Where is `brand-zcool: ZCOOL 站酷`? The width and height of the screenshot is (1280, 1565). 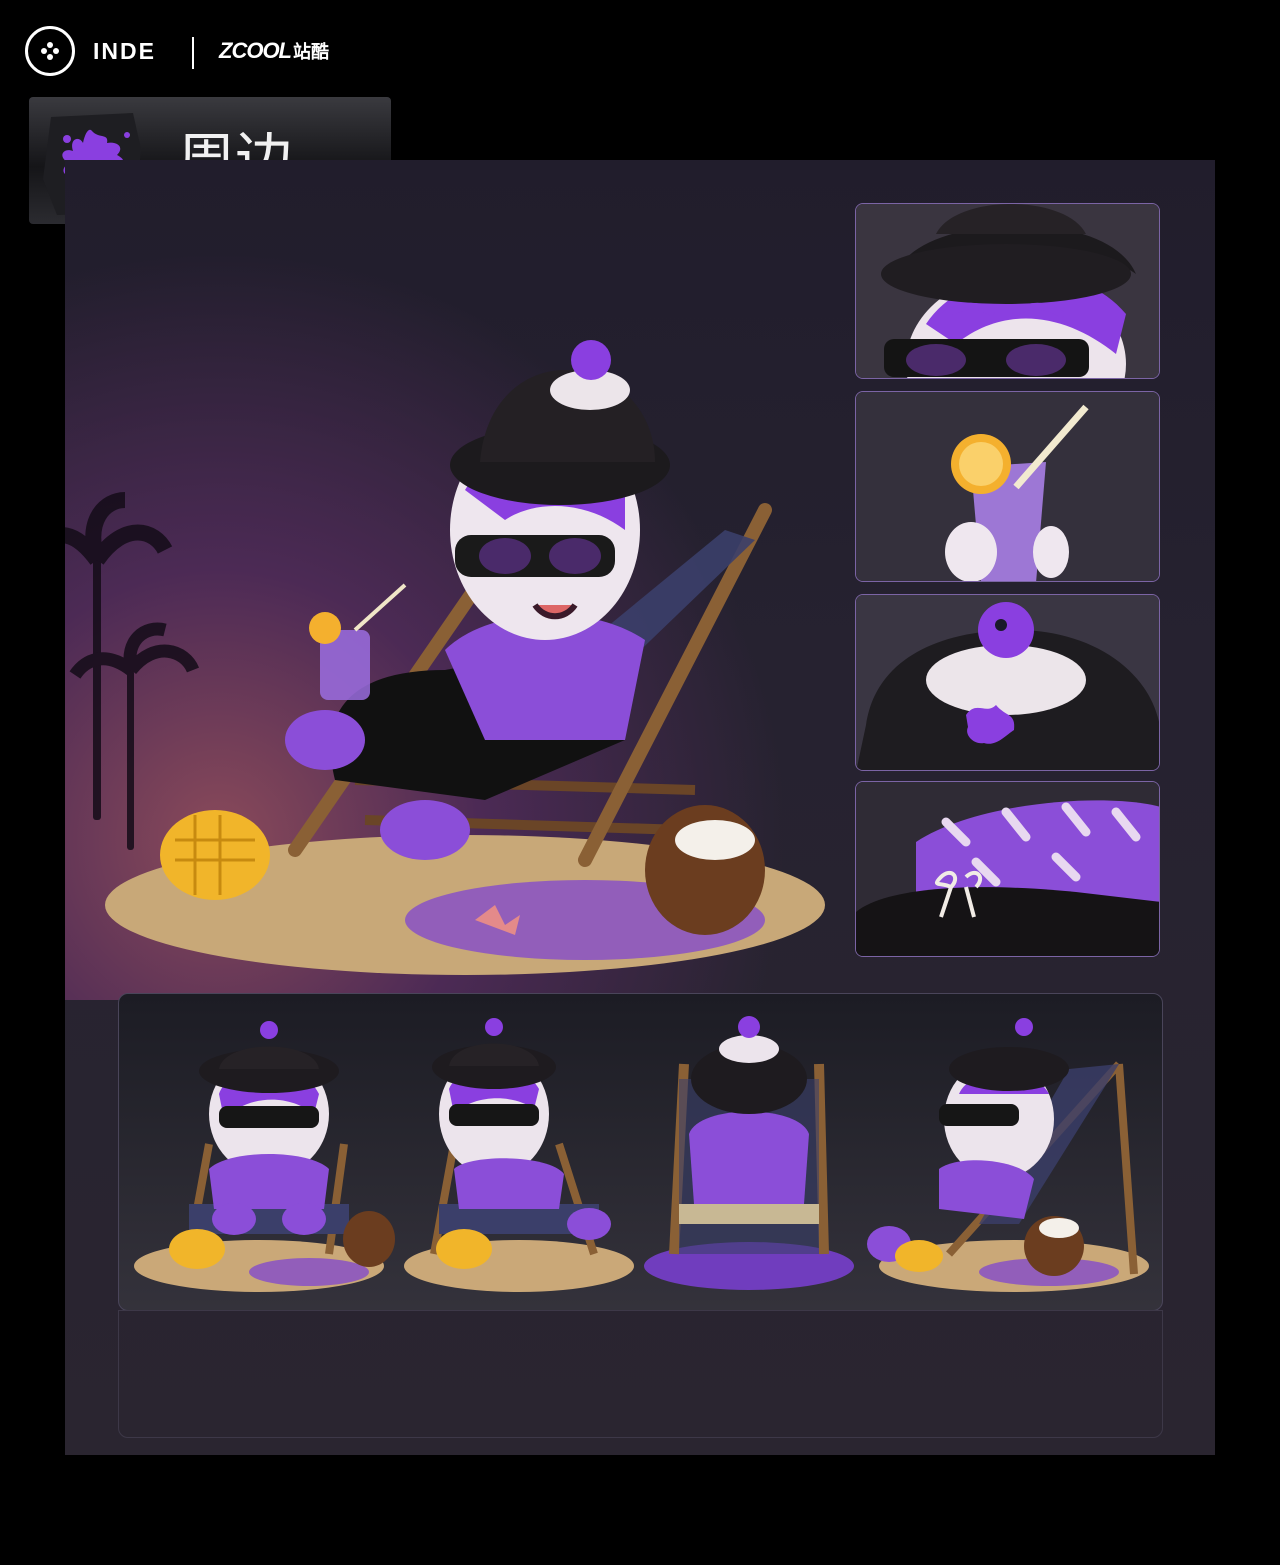
brand-zcool: ZCOOL 站酷 is located at coordinates (274, 51).